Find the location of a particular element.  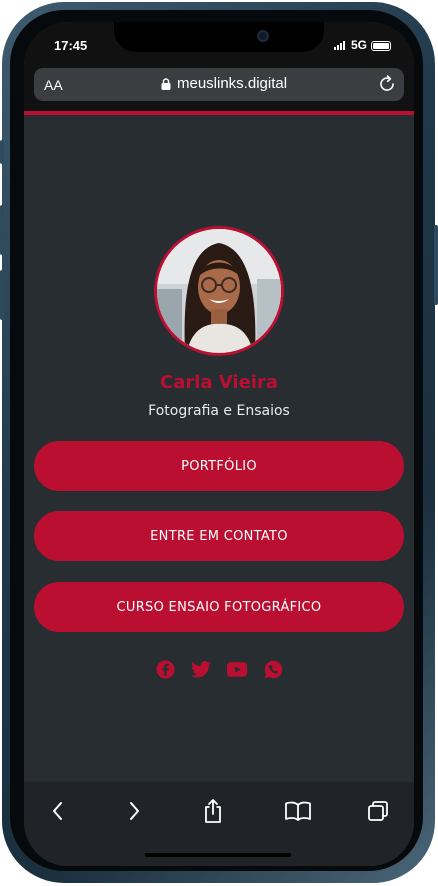

tabs-icon is located at coordinates (378, 811).